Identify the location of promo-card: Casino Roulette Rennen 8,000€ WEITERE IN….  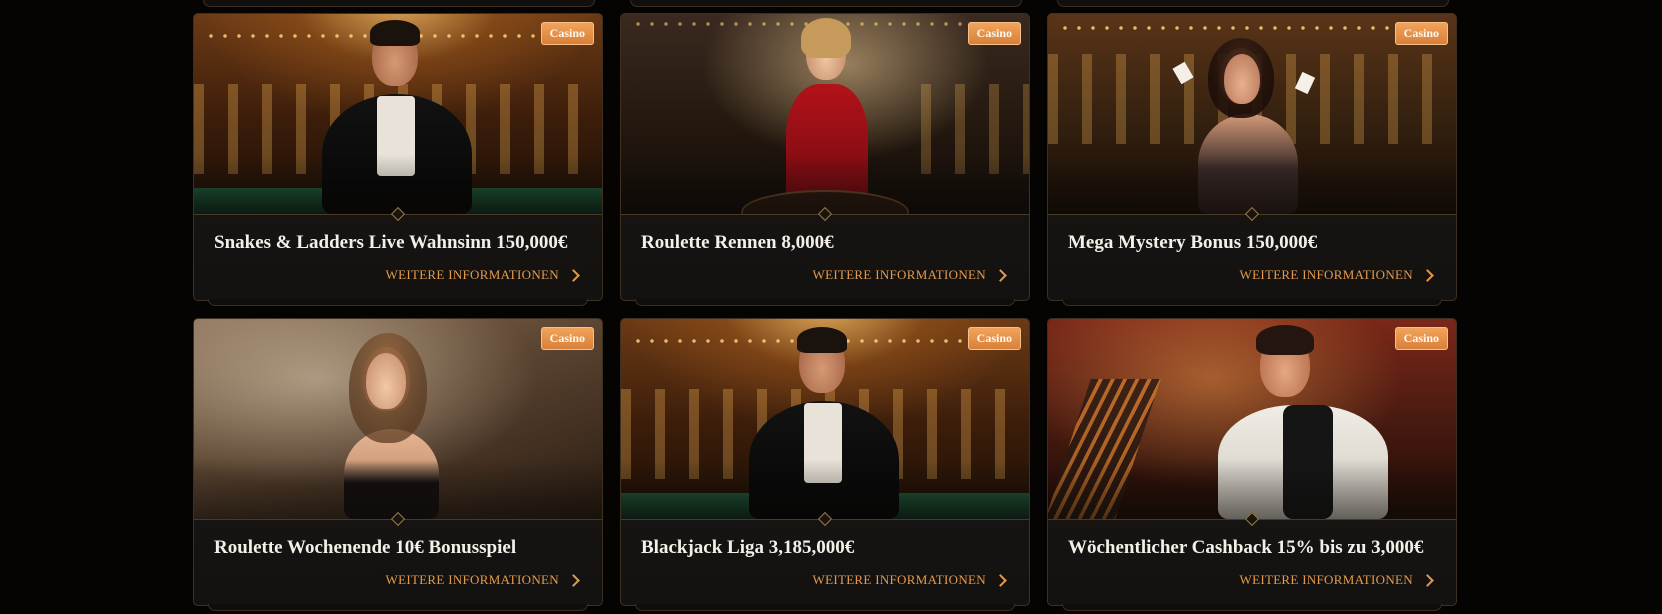
(825, 159).